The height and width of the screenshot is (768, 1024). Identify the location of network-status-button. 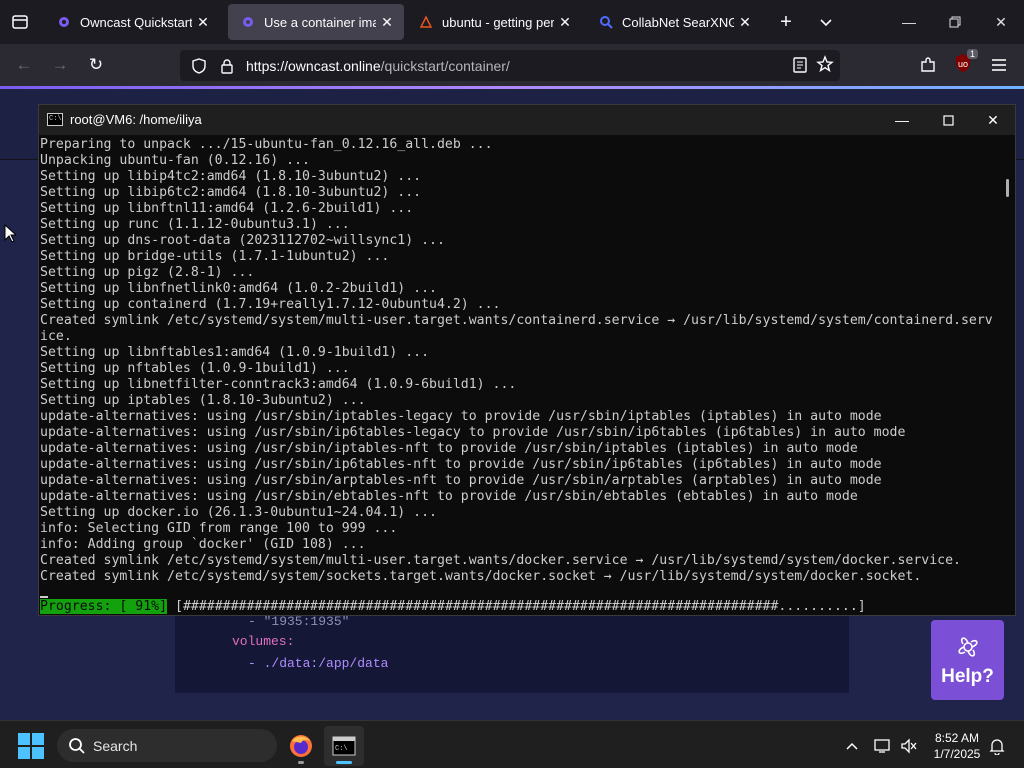
(883, 746).